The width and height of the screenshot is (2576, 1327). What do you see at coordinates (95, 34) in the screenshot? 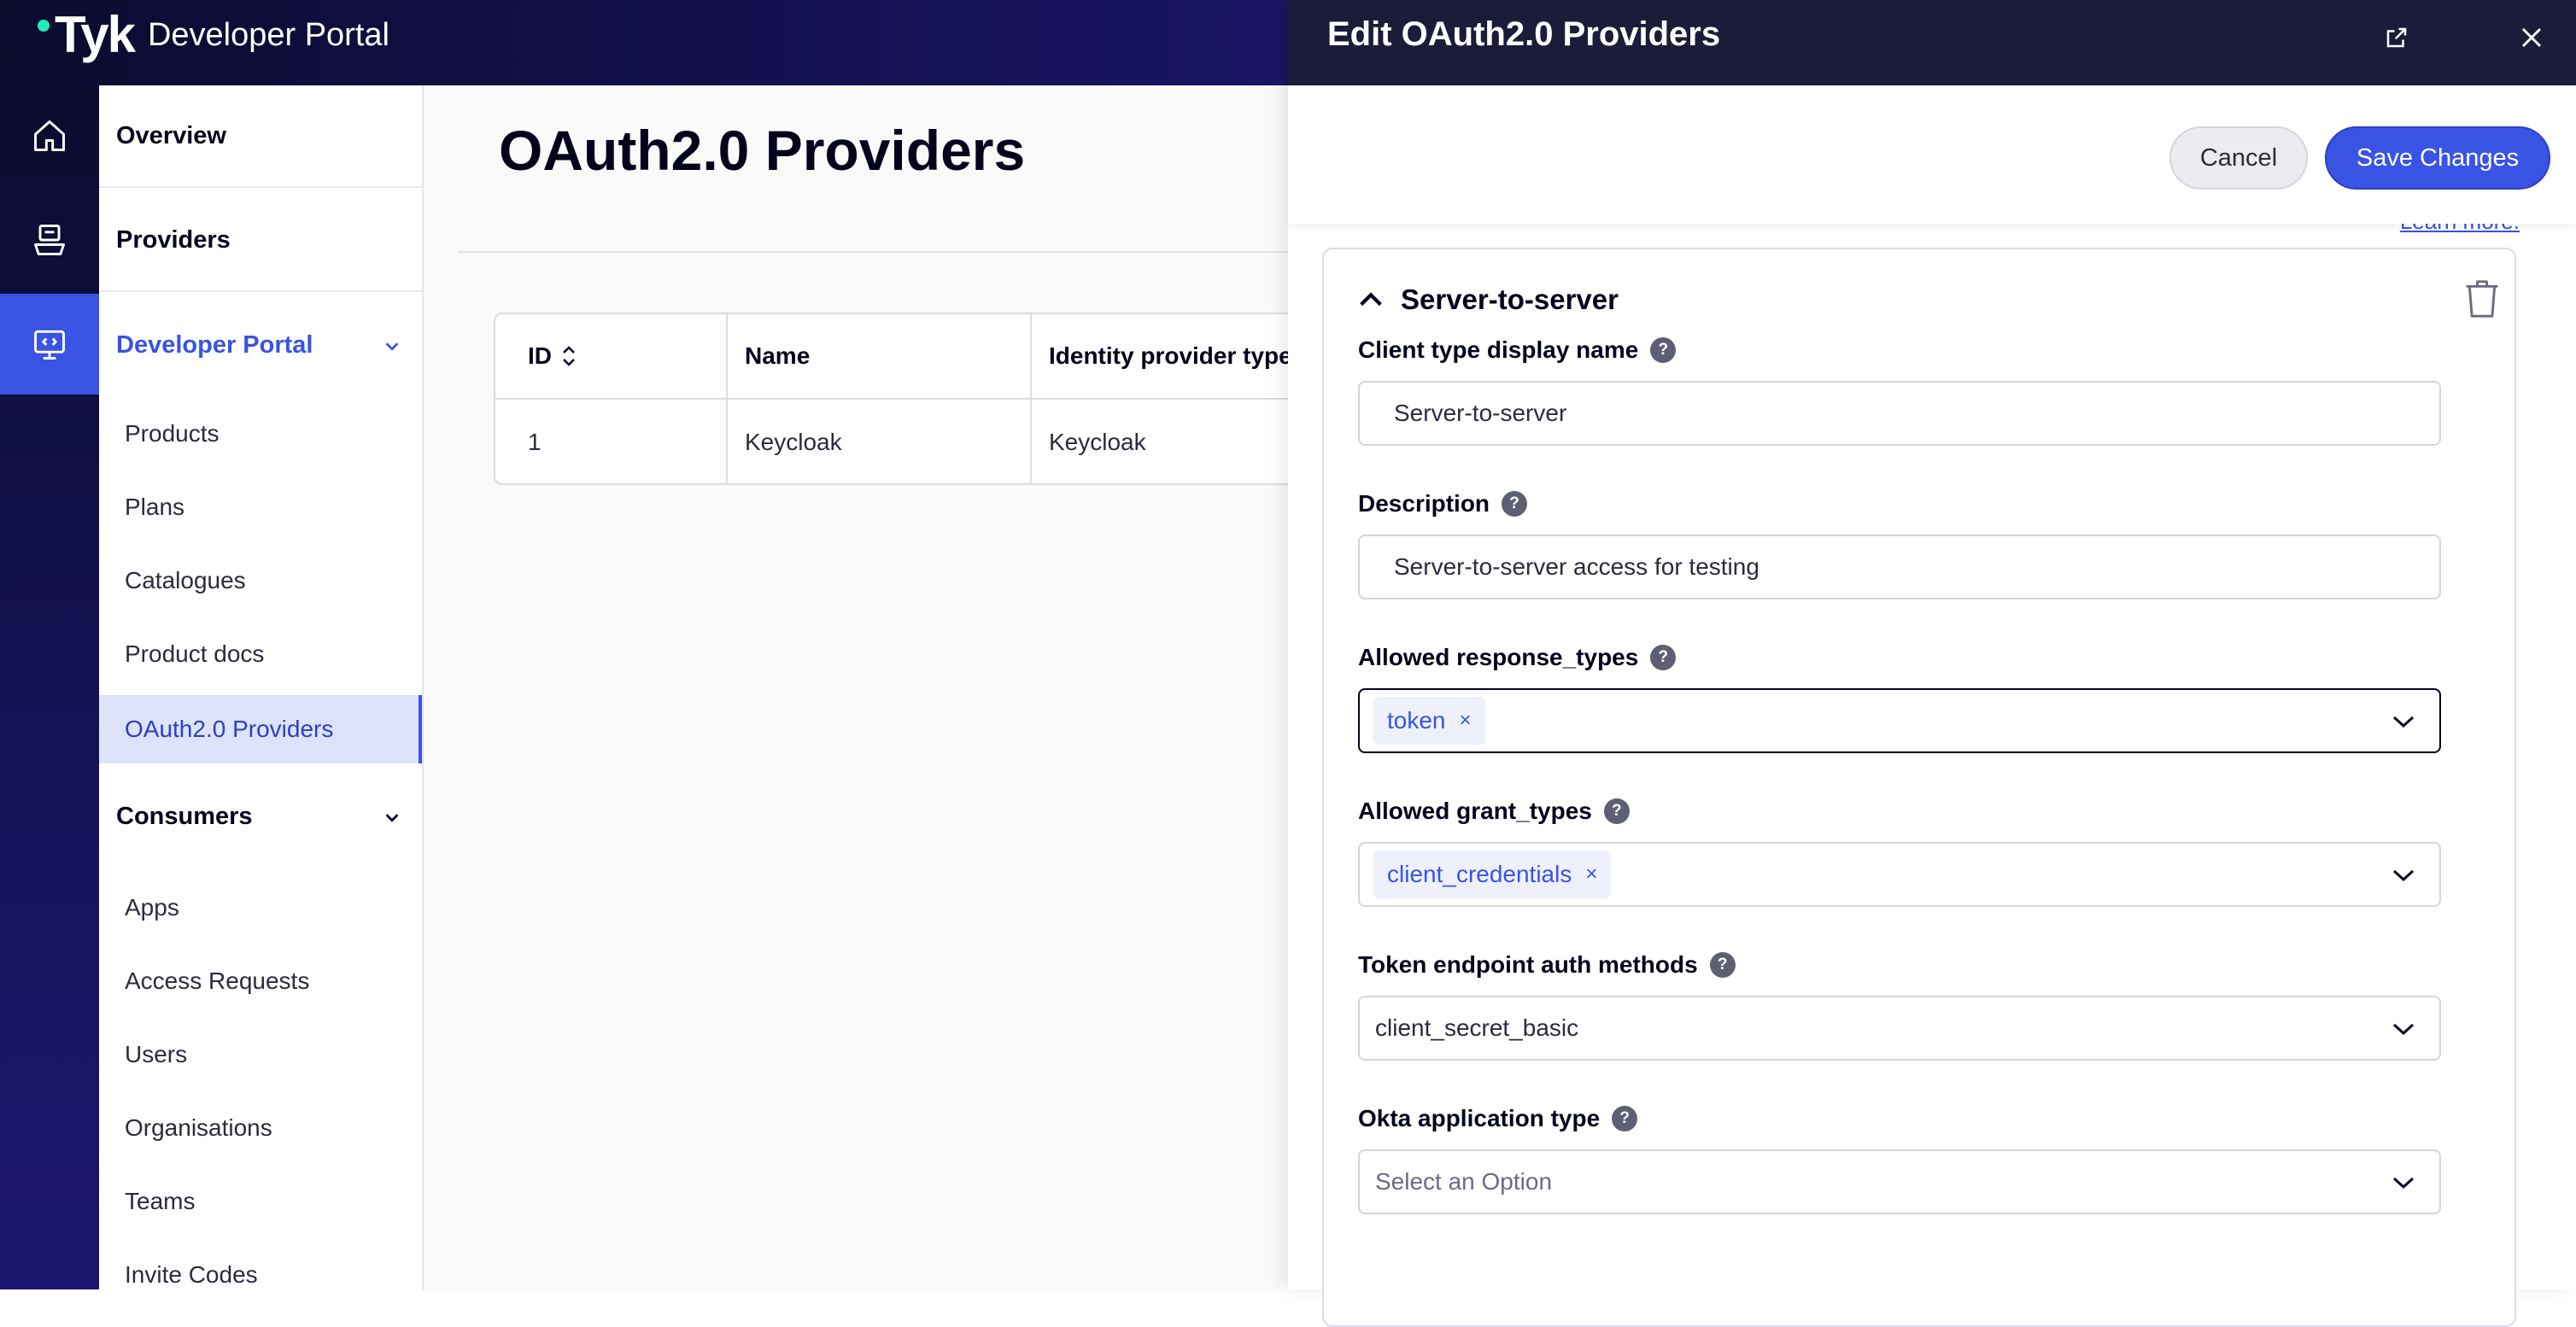
I see `logo-wordmark: Tyk` at bounding box center [95, 34].